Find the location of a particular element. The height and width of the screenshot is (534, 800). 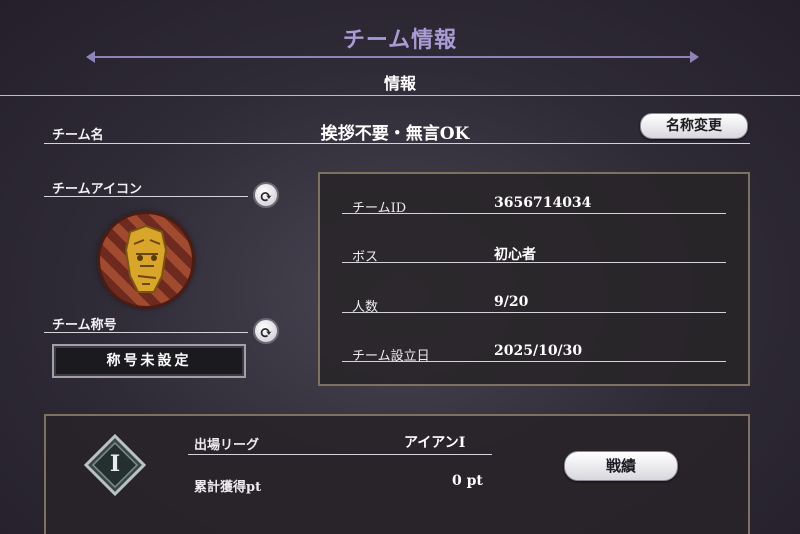

team-name-underline is located at coordinates (397, 143).